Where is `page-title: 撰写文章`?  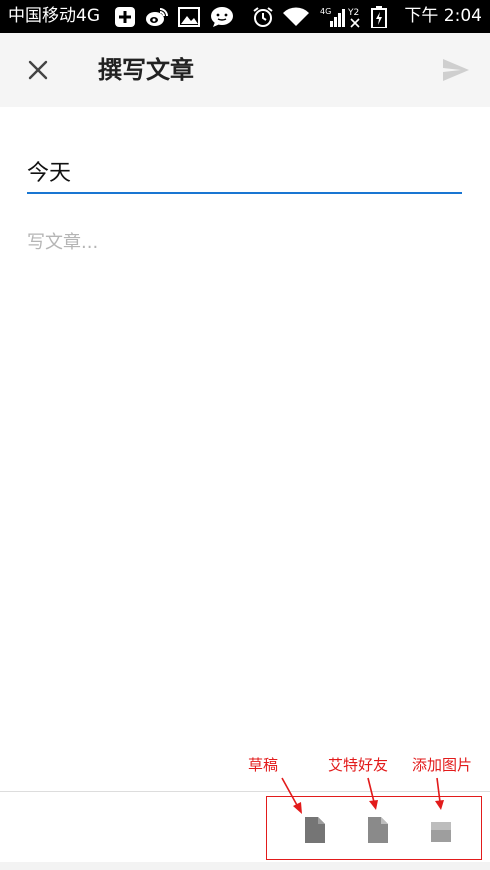
page-title: 撰写文章 is located at coordinates (146, 70).